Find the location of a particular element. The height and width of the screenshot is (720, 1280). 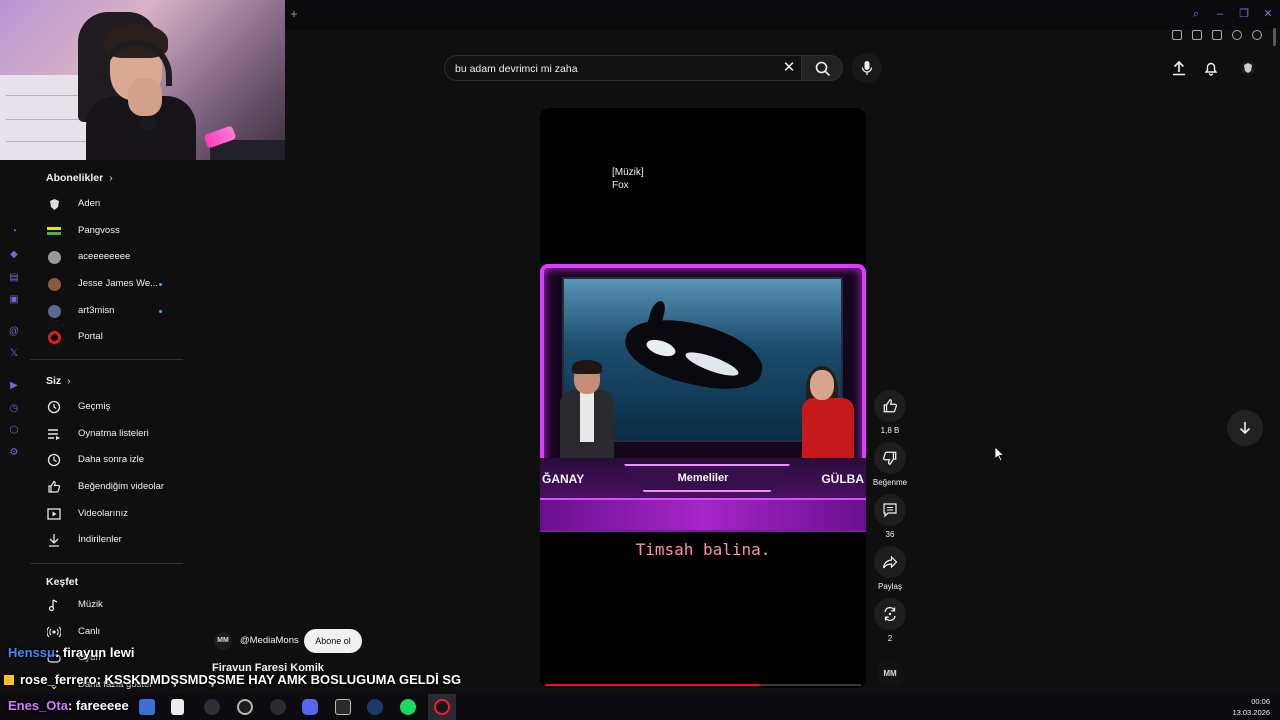

sidebar-item-your-videos: Videolarınız is located at coordinates (107, 514).